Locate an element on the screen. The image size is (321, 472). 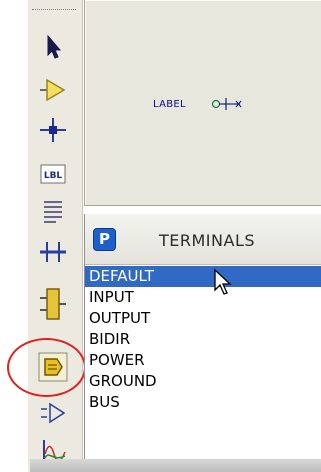
list-item-default: DEFAULT is located at coordinates (203, 276).